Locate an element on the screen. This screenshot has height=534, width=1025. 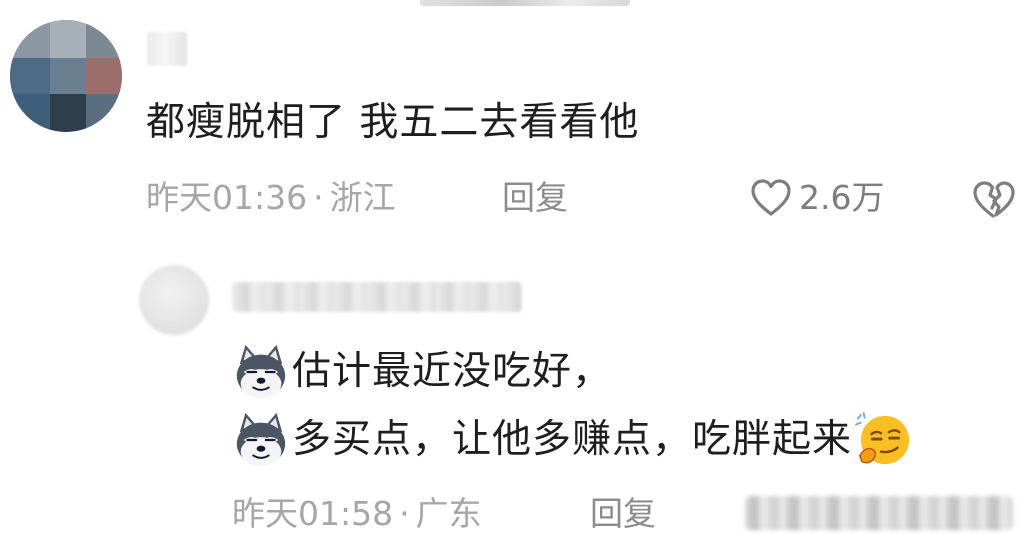
reply-line-1: 估计最近没吃好， is located at coordinates (452, 371).